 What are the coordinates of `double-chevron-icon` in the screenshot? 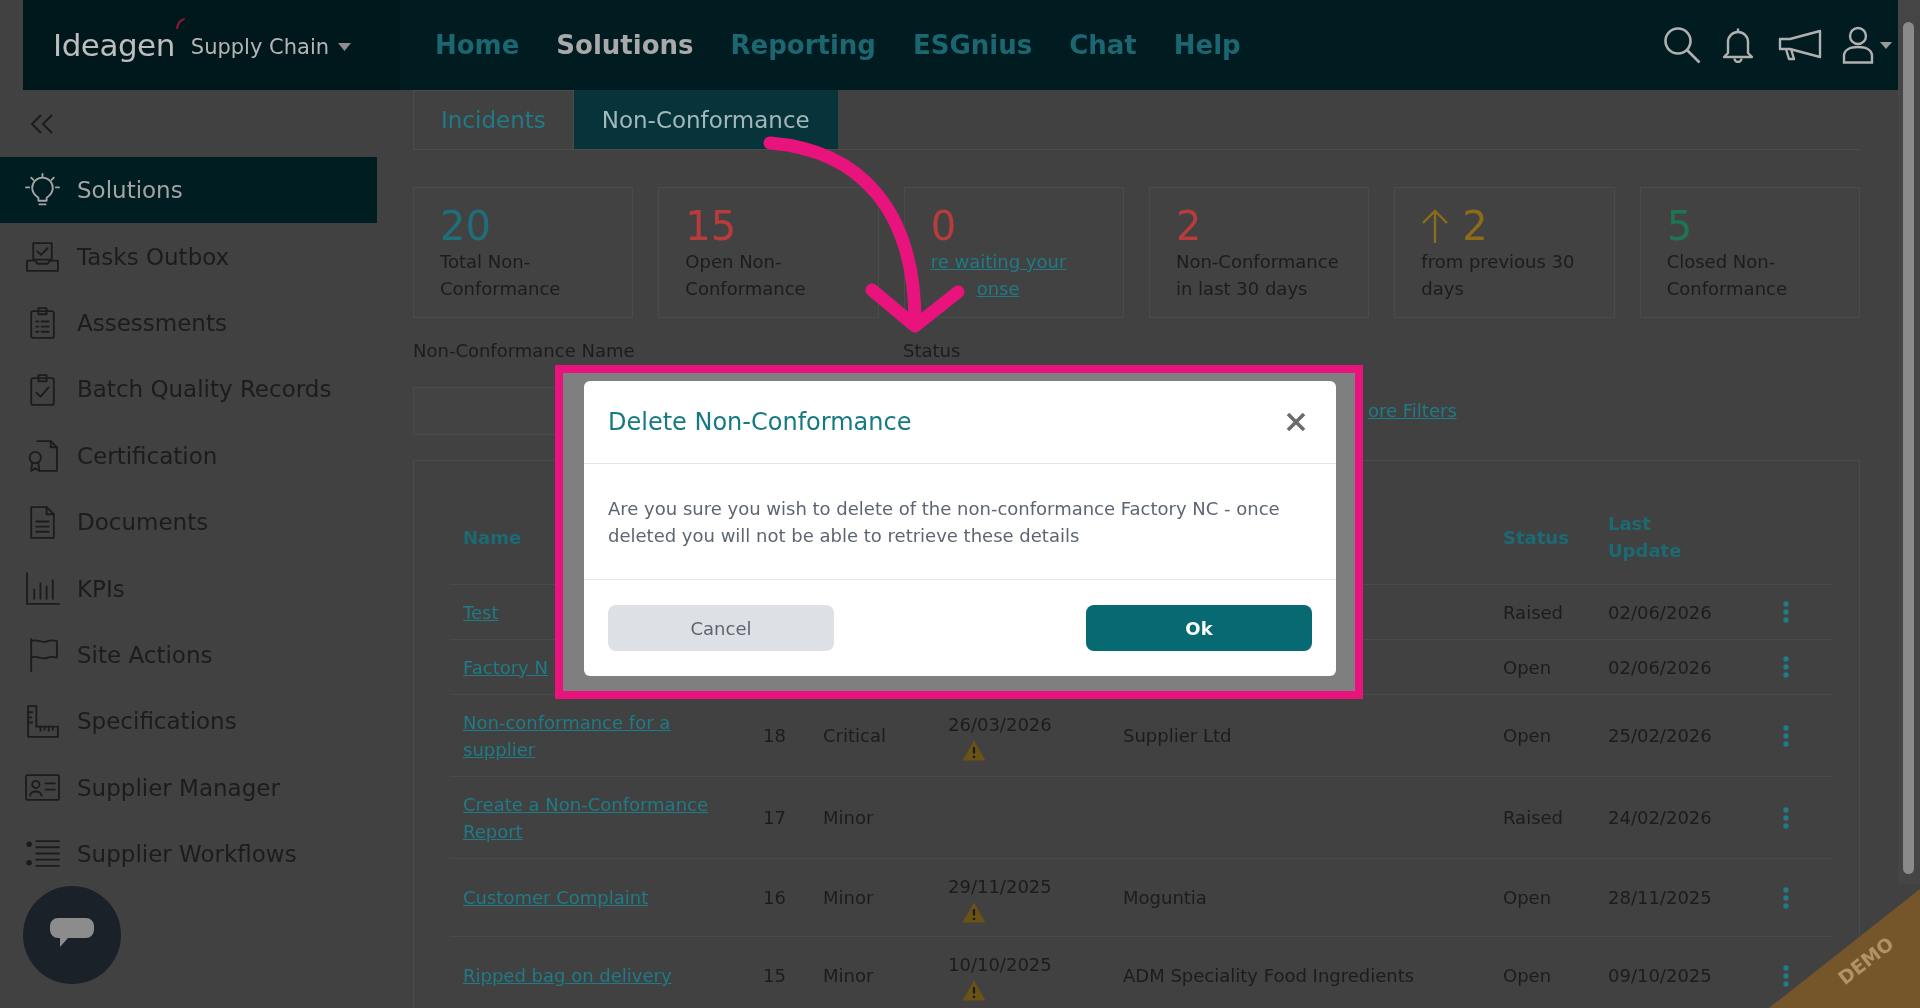 It's located at (42, 123).